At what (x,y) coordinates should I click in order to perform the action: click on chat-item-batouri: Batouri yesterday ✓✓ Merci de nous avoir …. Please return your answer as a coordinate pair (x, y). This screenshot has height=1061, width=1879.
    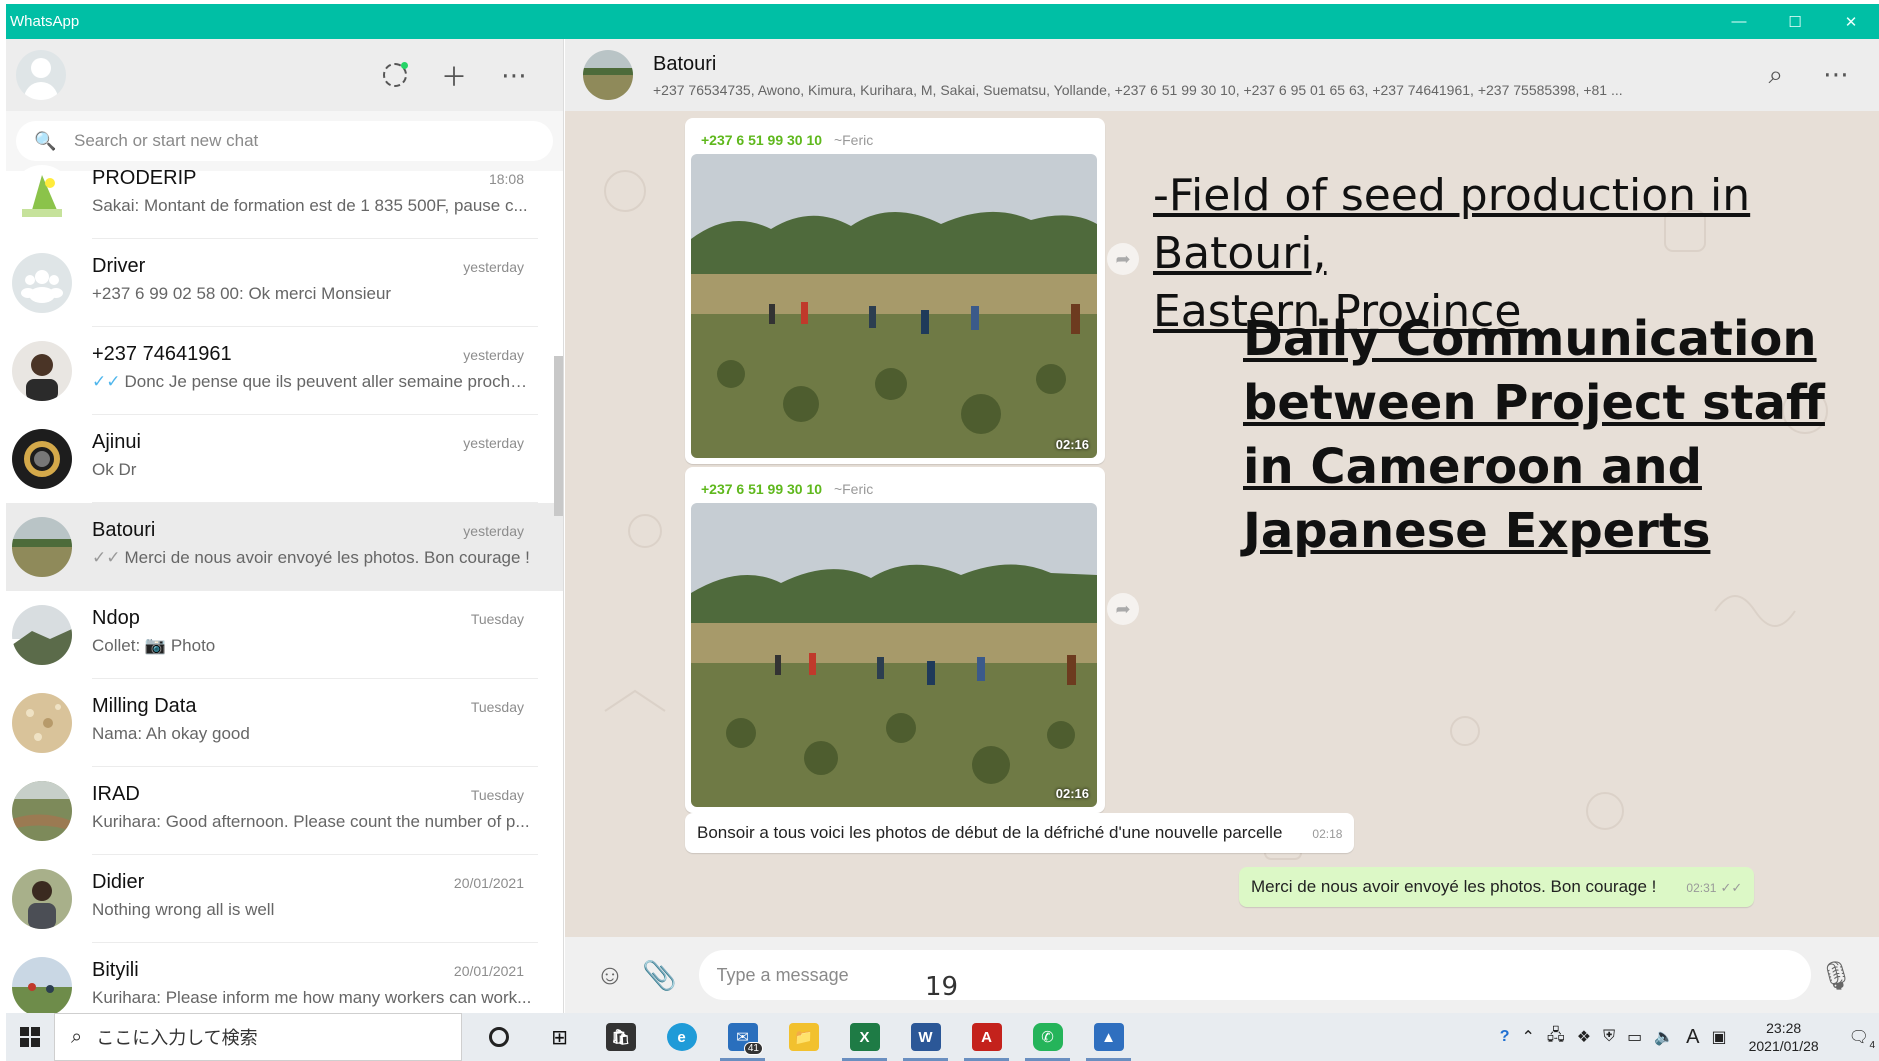
    Looking at the image, I should click on (284, 547).